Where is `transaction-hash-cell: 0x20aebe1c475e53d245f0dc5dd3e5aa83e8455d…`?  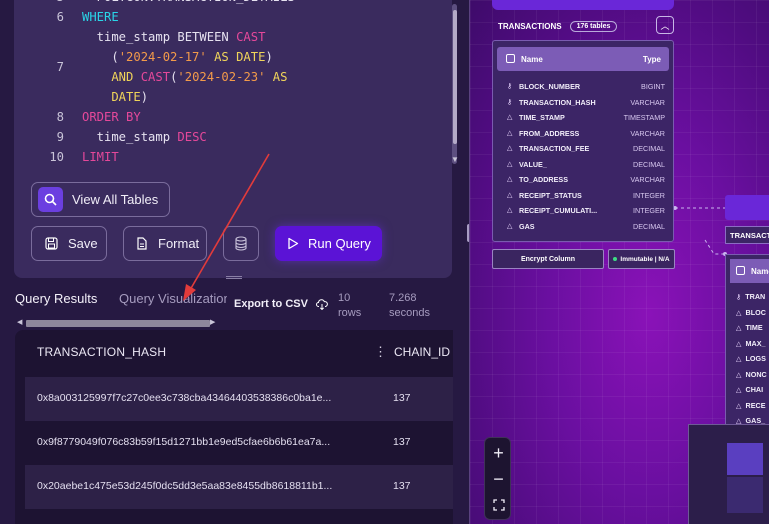
transaction-hash-cell: 0x20aebe1c475e53d245f0dc5dd3e5aa83e8455d… is located at coordinates (185, 486).